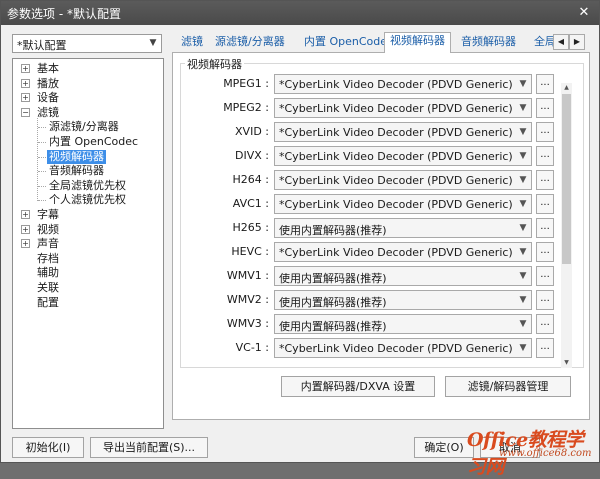 The width and height of the screenshot is (600, 479). What do you see at coordinates (545, 453) in the screenshot?
I see `watermark-url: www.office68.com` at bounding box center [545, 453].